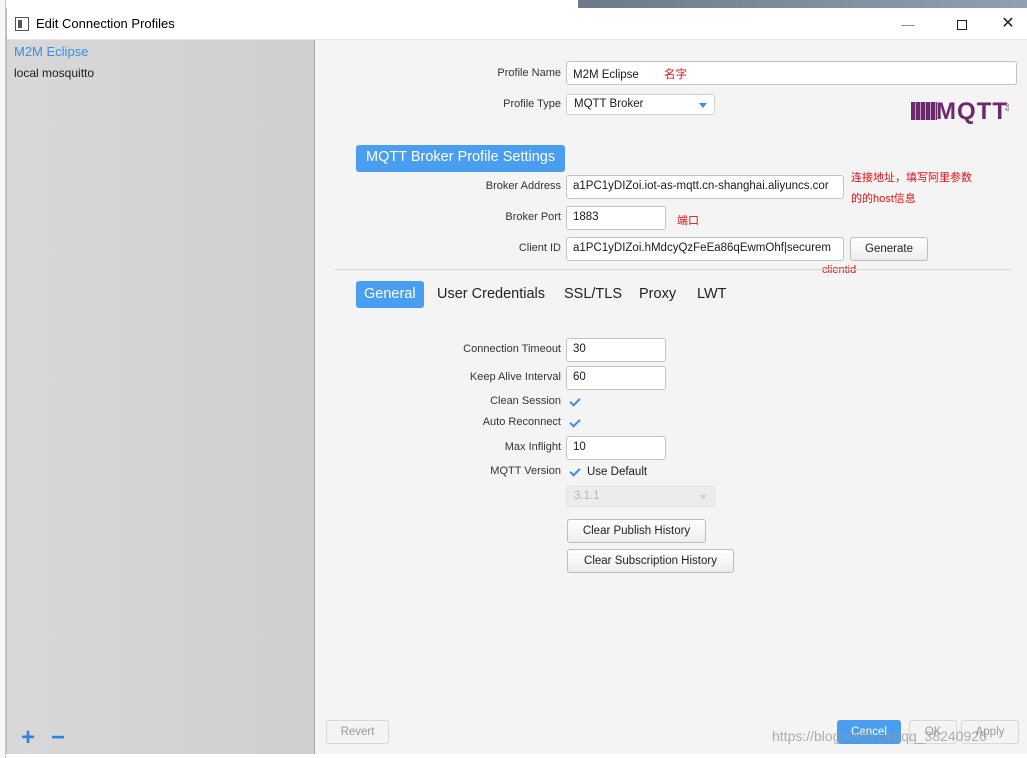 The image size is (1027, 758). Describe the element at coordinates (908, 24) in the screenshot. I see `minimize-button: —` at that location.